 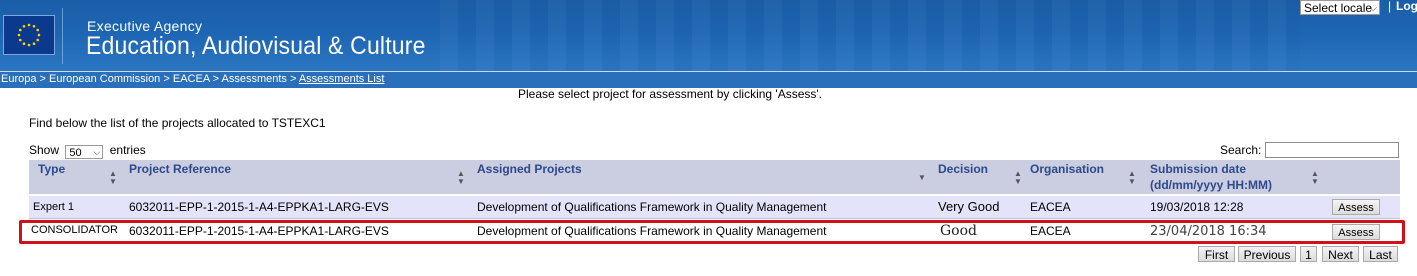 I want to click on breadcrumb-item-assessments: Assessments, so click(x=253, y=79).